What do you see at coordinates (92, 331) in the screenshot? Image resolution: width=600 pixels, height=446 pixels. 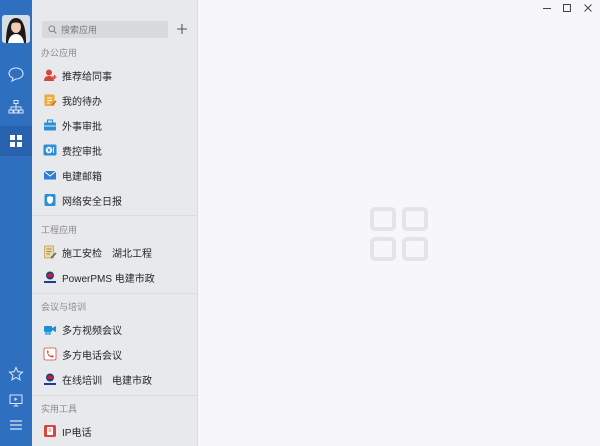 I see `app-item-label: 多方视频会议` at bounding box center [92, 331].